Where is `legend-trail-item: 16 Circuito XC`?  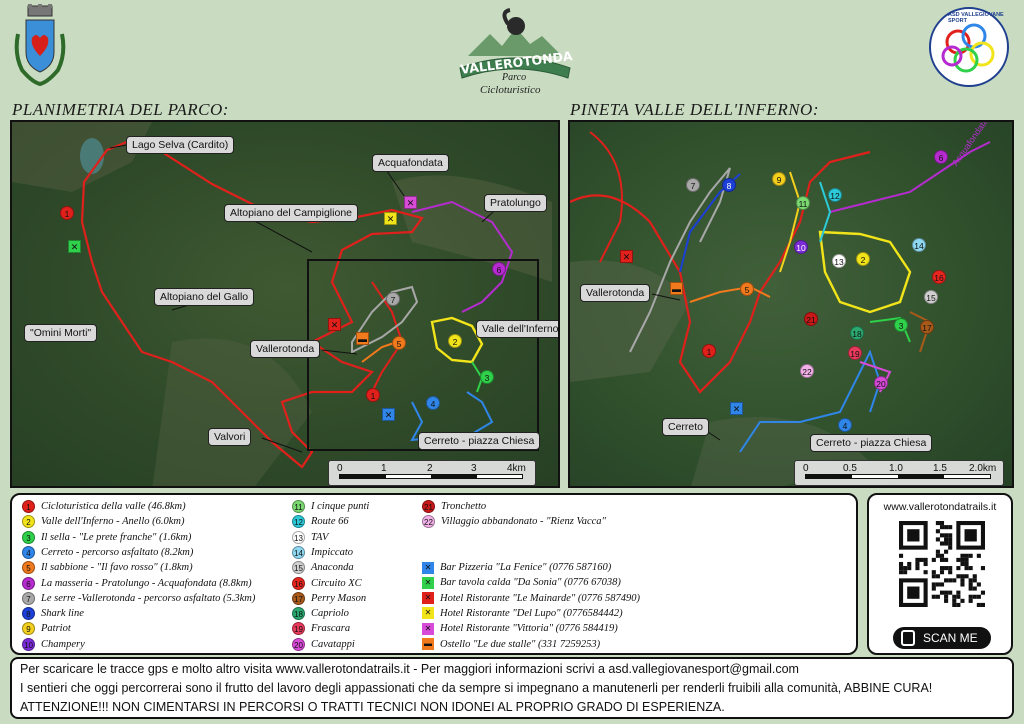 legend-trail-item: 16 Circuito XC is located at coordinates (327, 583).